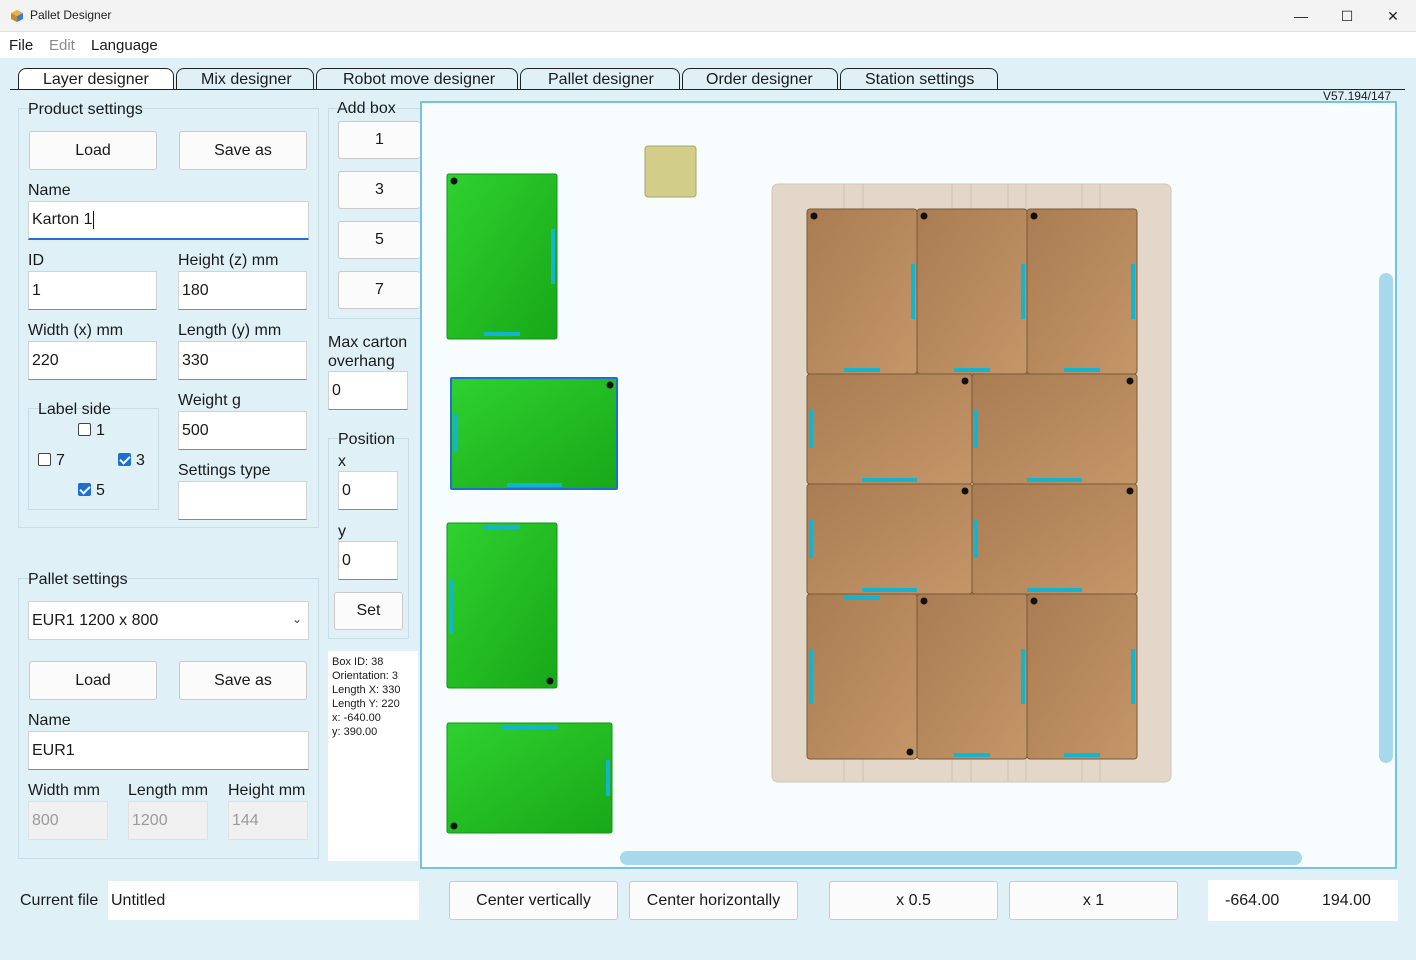 Image resolution: width=1416 pixels, height=960 pixels. Describe the element at coordinates (17, 16) in the screenshot. I see `app-box-icon` at that location.